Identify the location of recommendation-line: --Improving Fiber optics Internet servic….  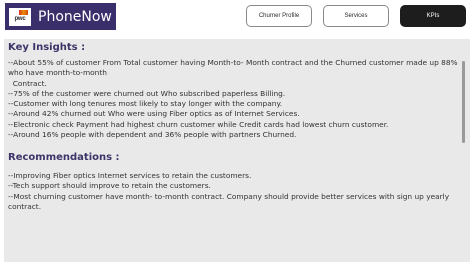
(130, 175).